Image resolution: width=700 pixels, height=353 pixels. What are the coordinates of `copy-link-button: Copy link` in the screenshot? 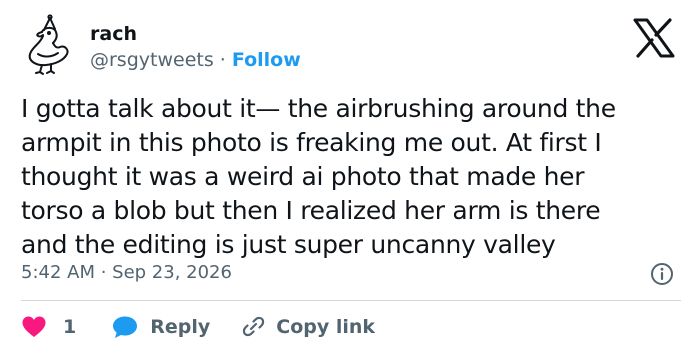 It's located at (307, 327).